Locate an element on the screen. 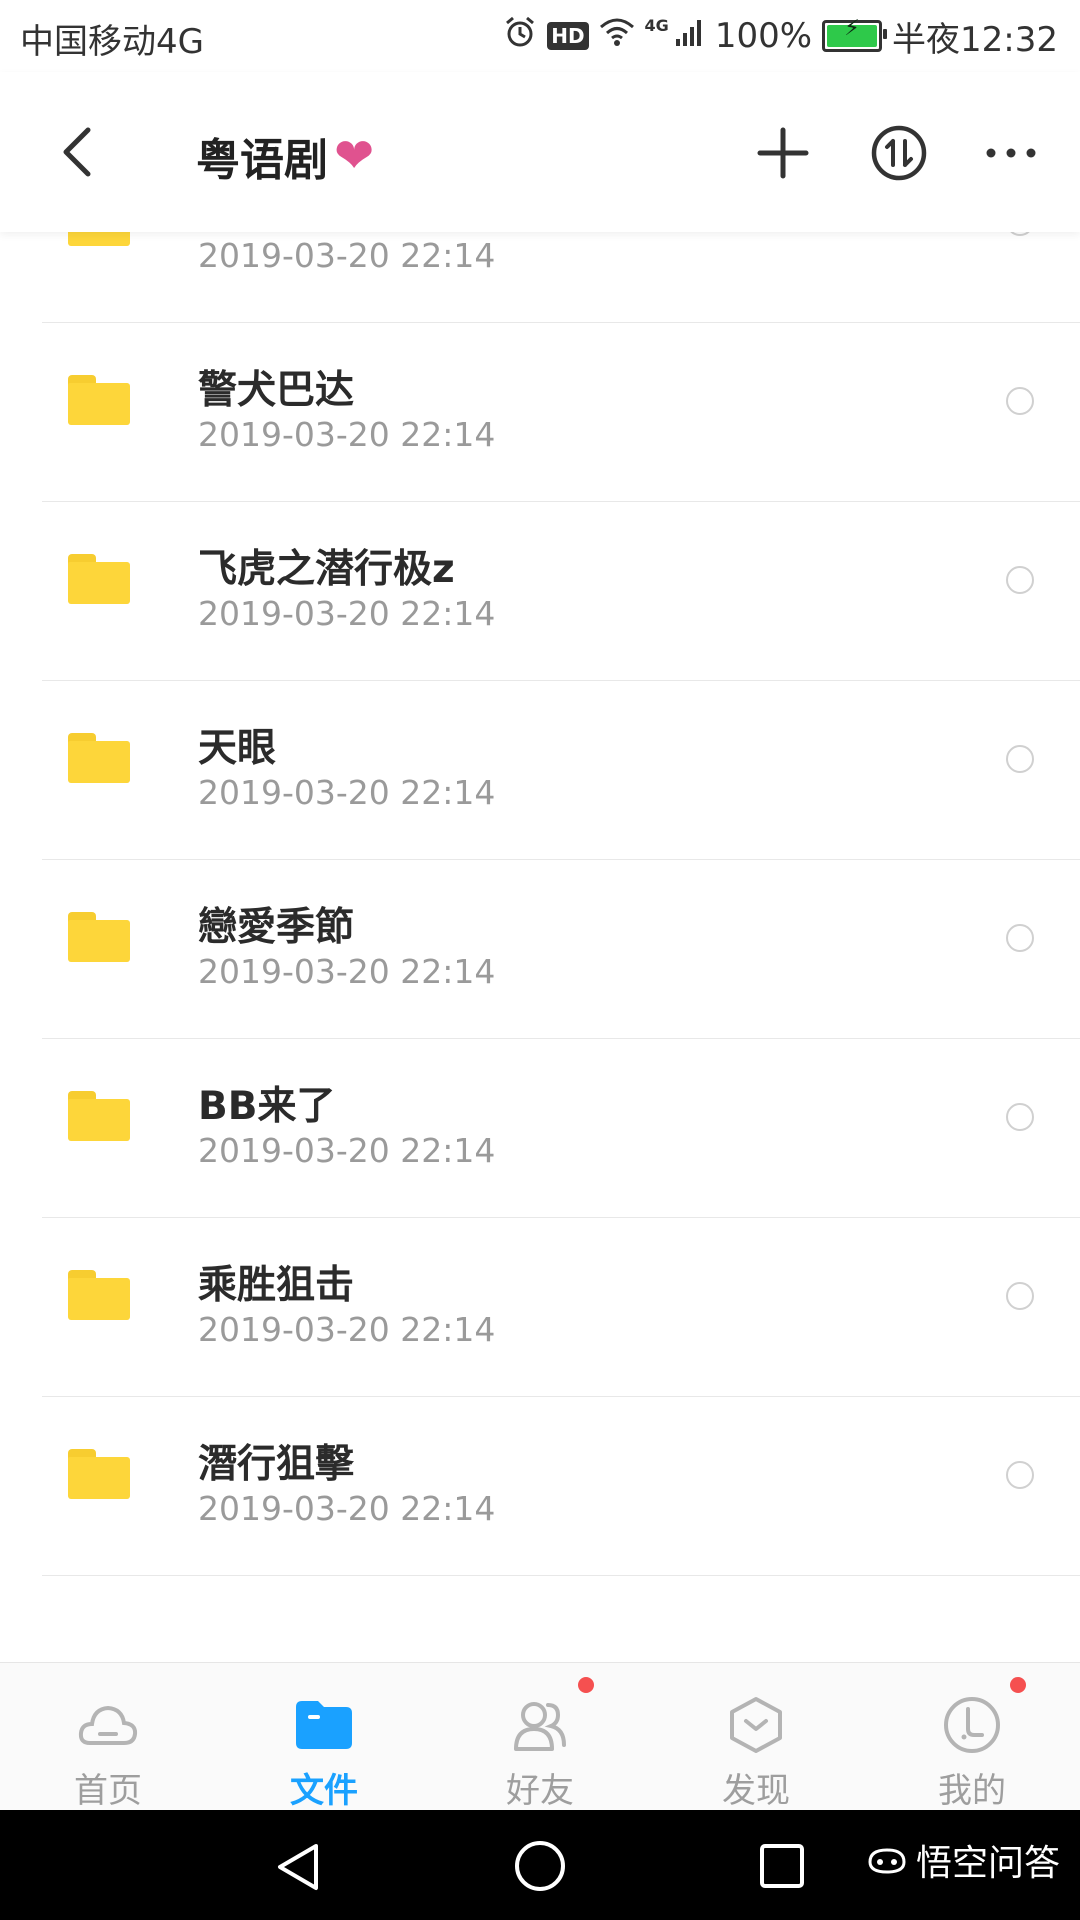  profile-icon is located at coordinates (972, 1725).